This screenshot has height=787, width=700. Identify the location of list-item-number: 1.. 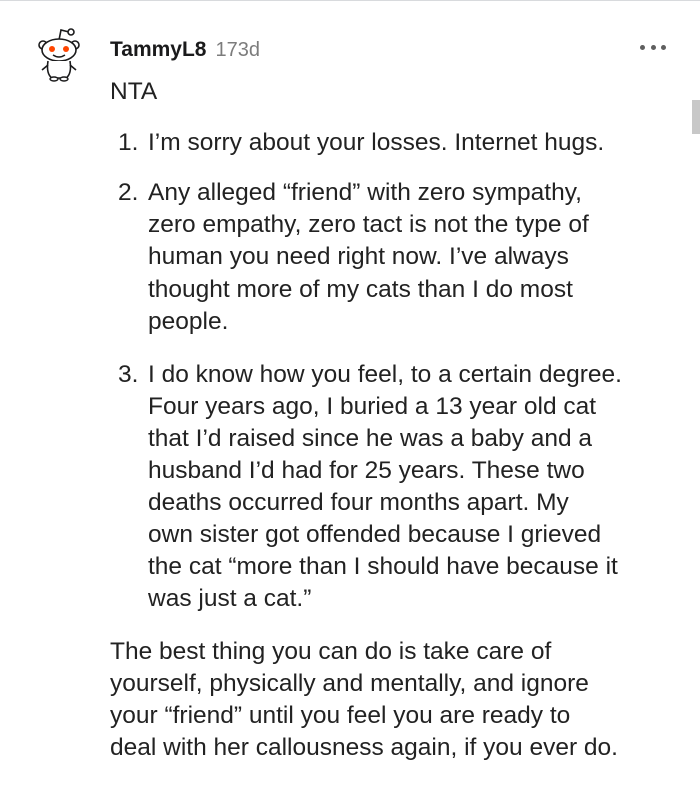
(128, 142).